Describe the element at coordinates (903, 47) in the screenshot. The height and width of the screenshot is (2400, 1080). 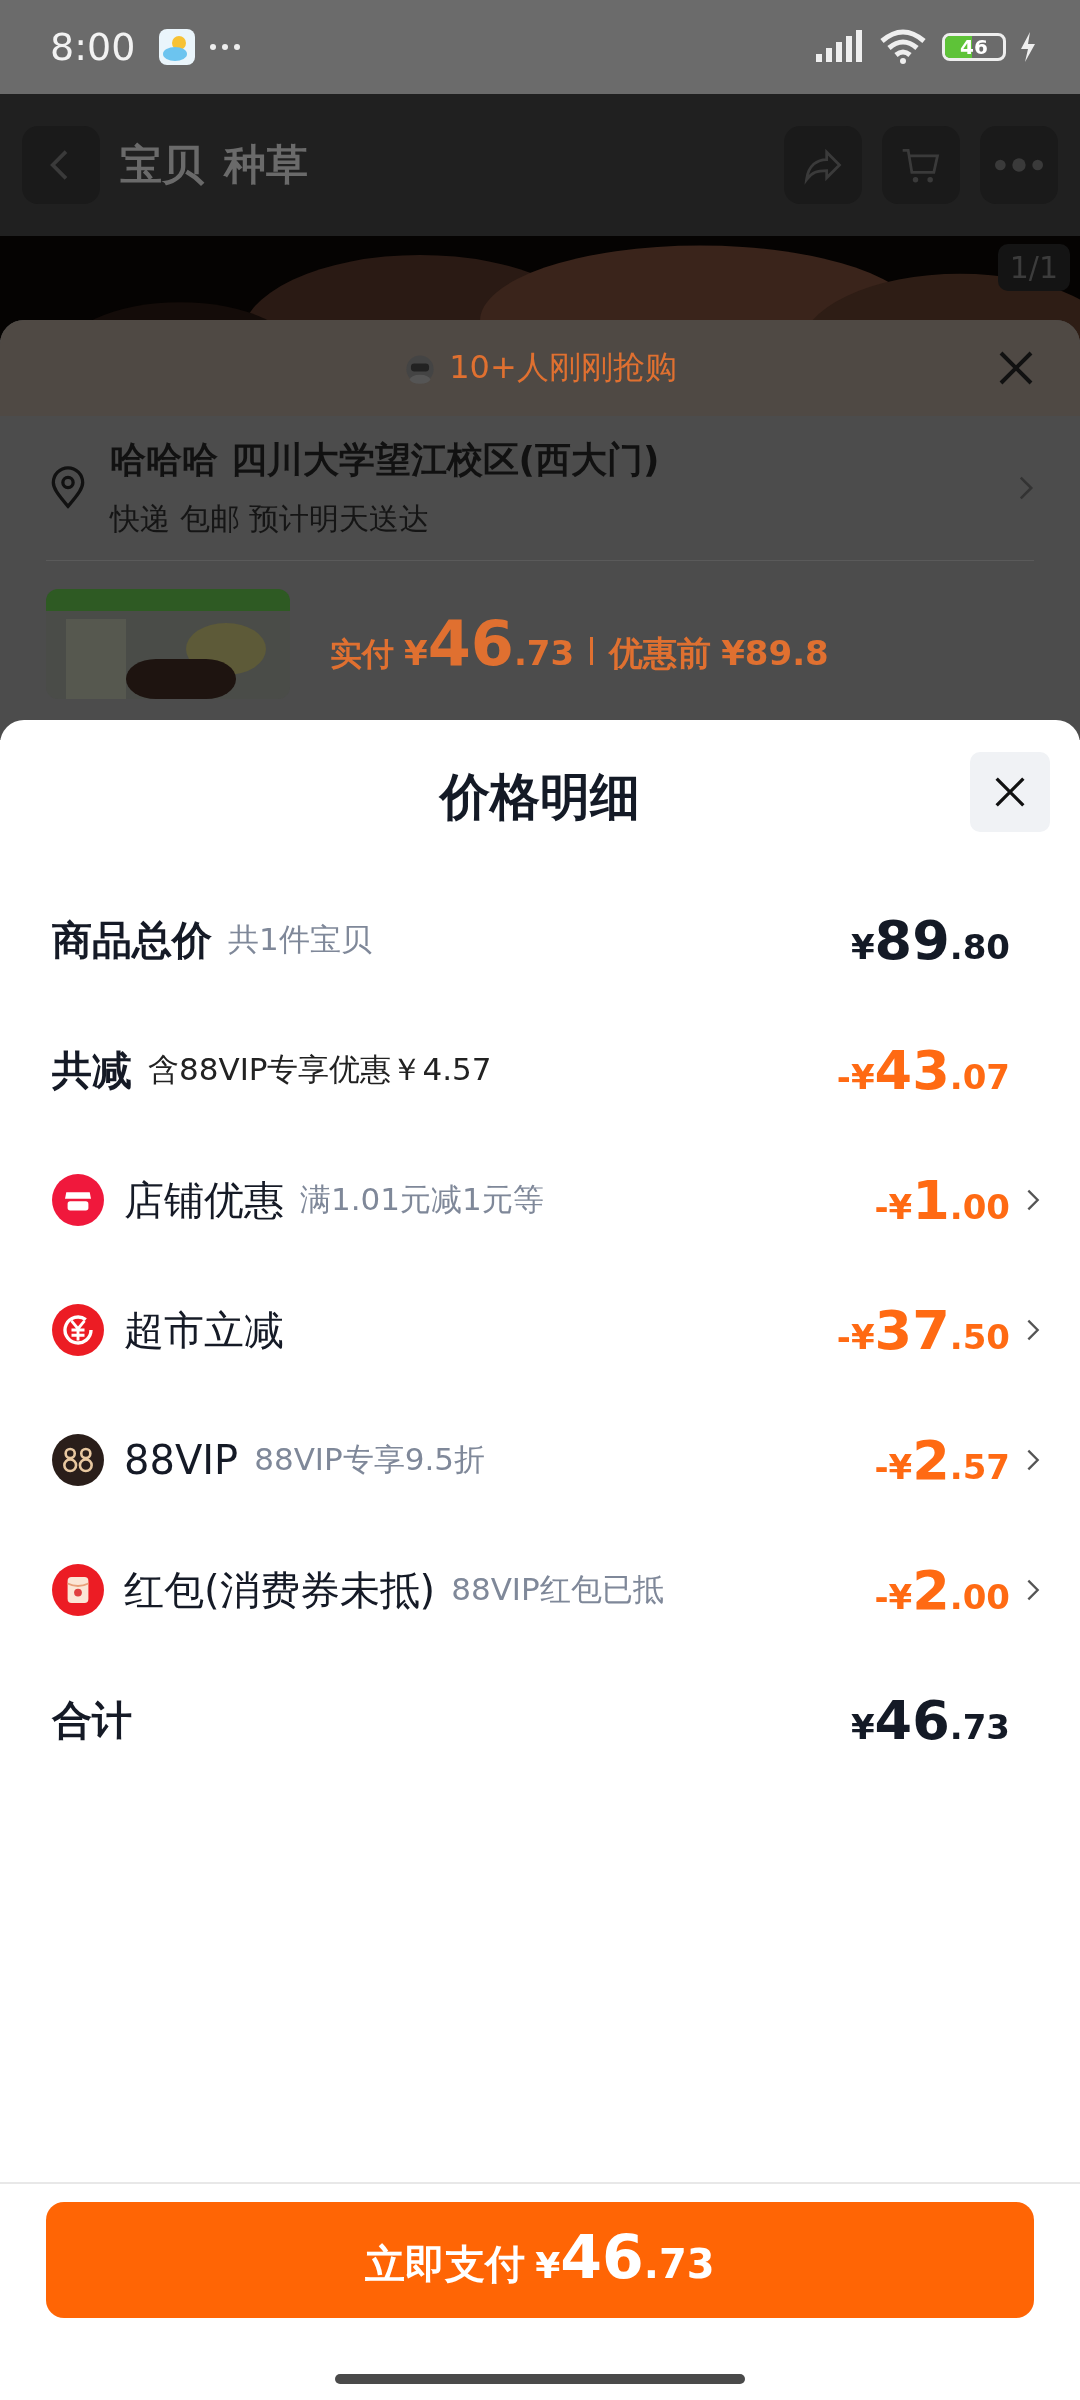
I see `wifi-icon` at that location.